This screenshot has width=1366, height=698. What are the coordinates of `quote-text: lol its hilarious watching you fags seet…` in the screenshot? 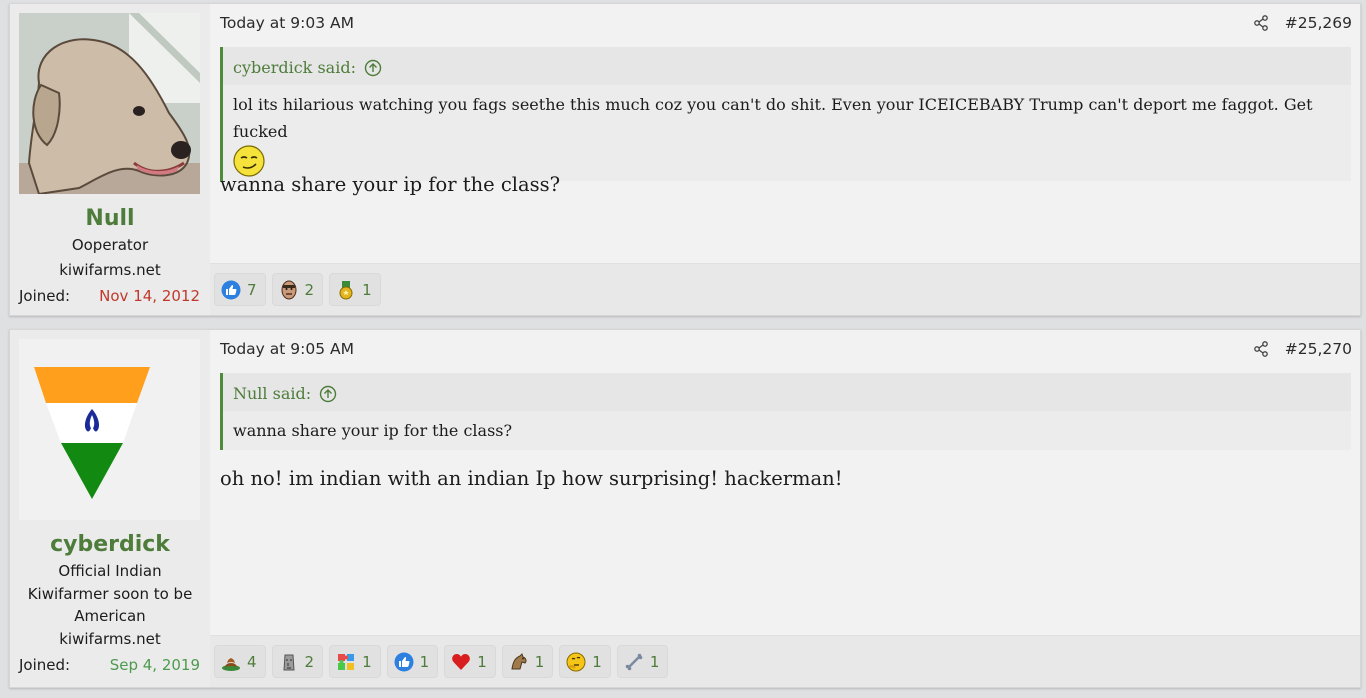 It's located at (773, 118).